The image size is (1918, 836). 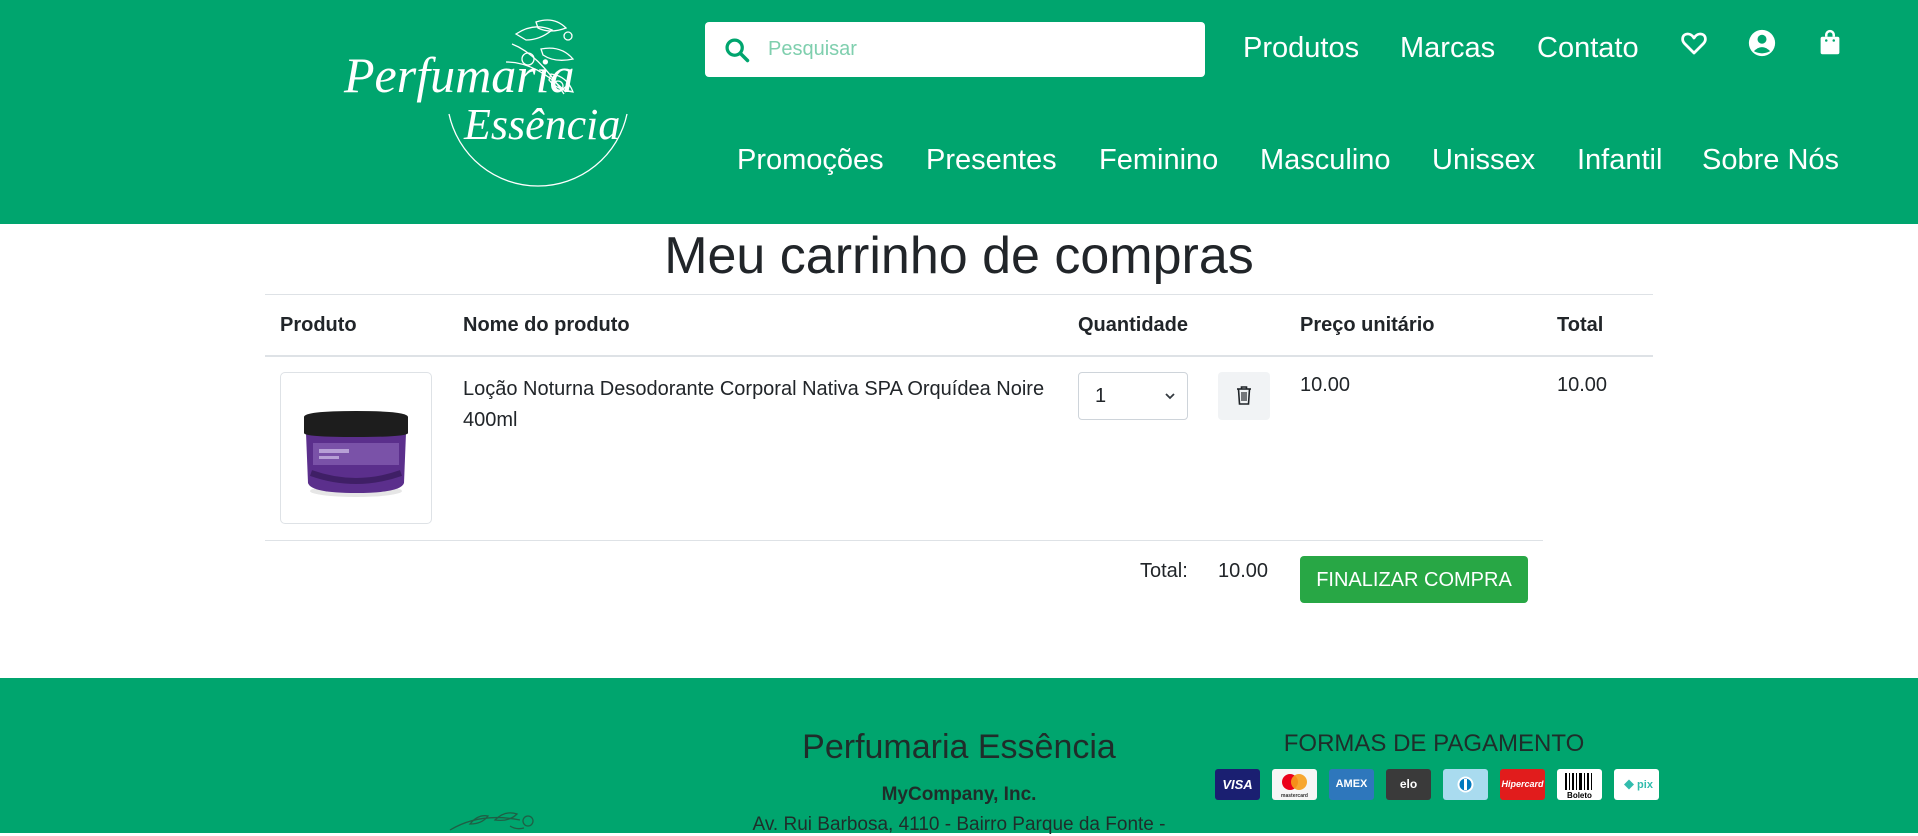 I want to click on nav-infantil: Infantil, so click(x=1619, y=160).